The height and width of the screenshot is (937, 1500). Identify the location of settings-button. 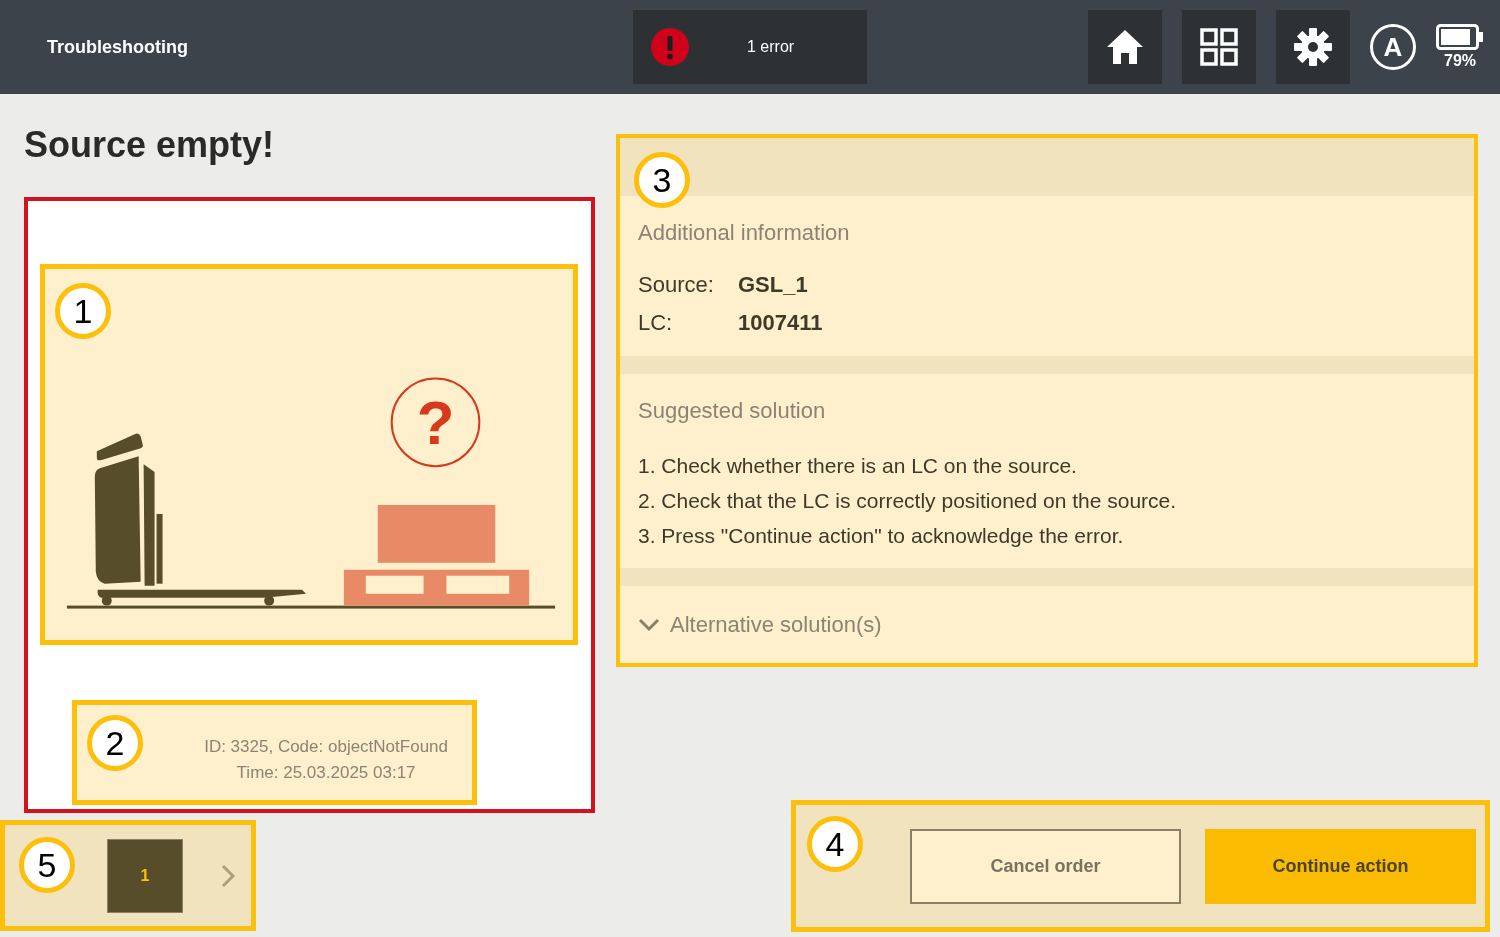
(1313, 47).